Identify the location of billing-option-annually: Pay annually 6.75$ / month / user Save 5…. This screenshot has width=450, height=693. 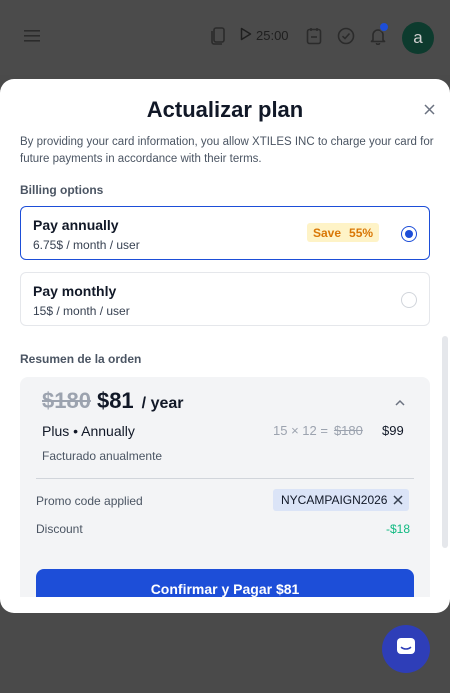
(225, 233).